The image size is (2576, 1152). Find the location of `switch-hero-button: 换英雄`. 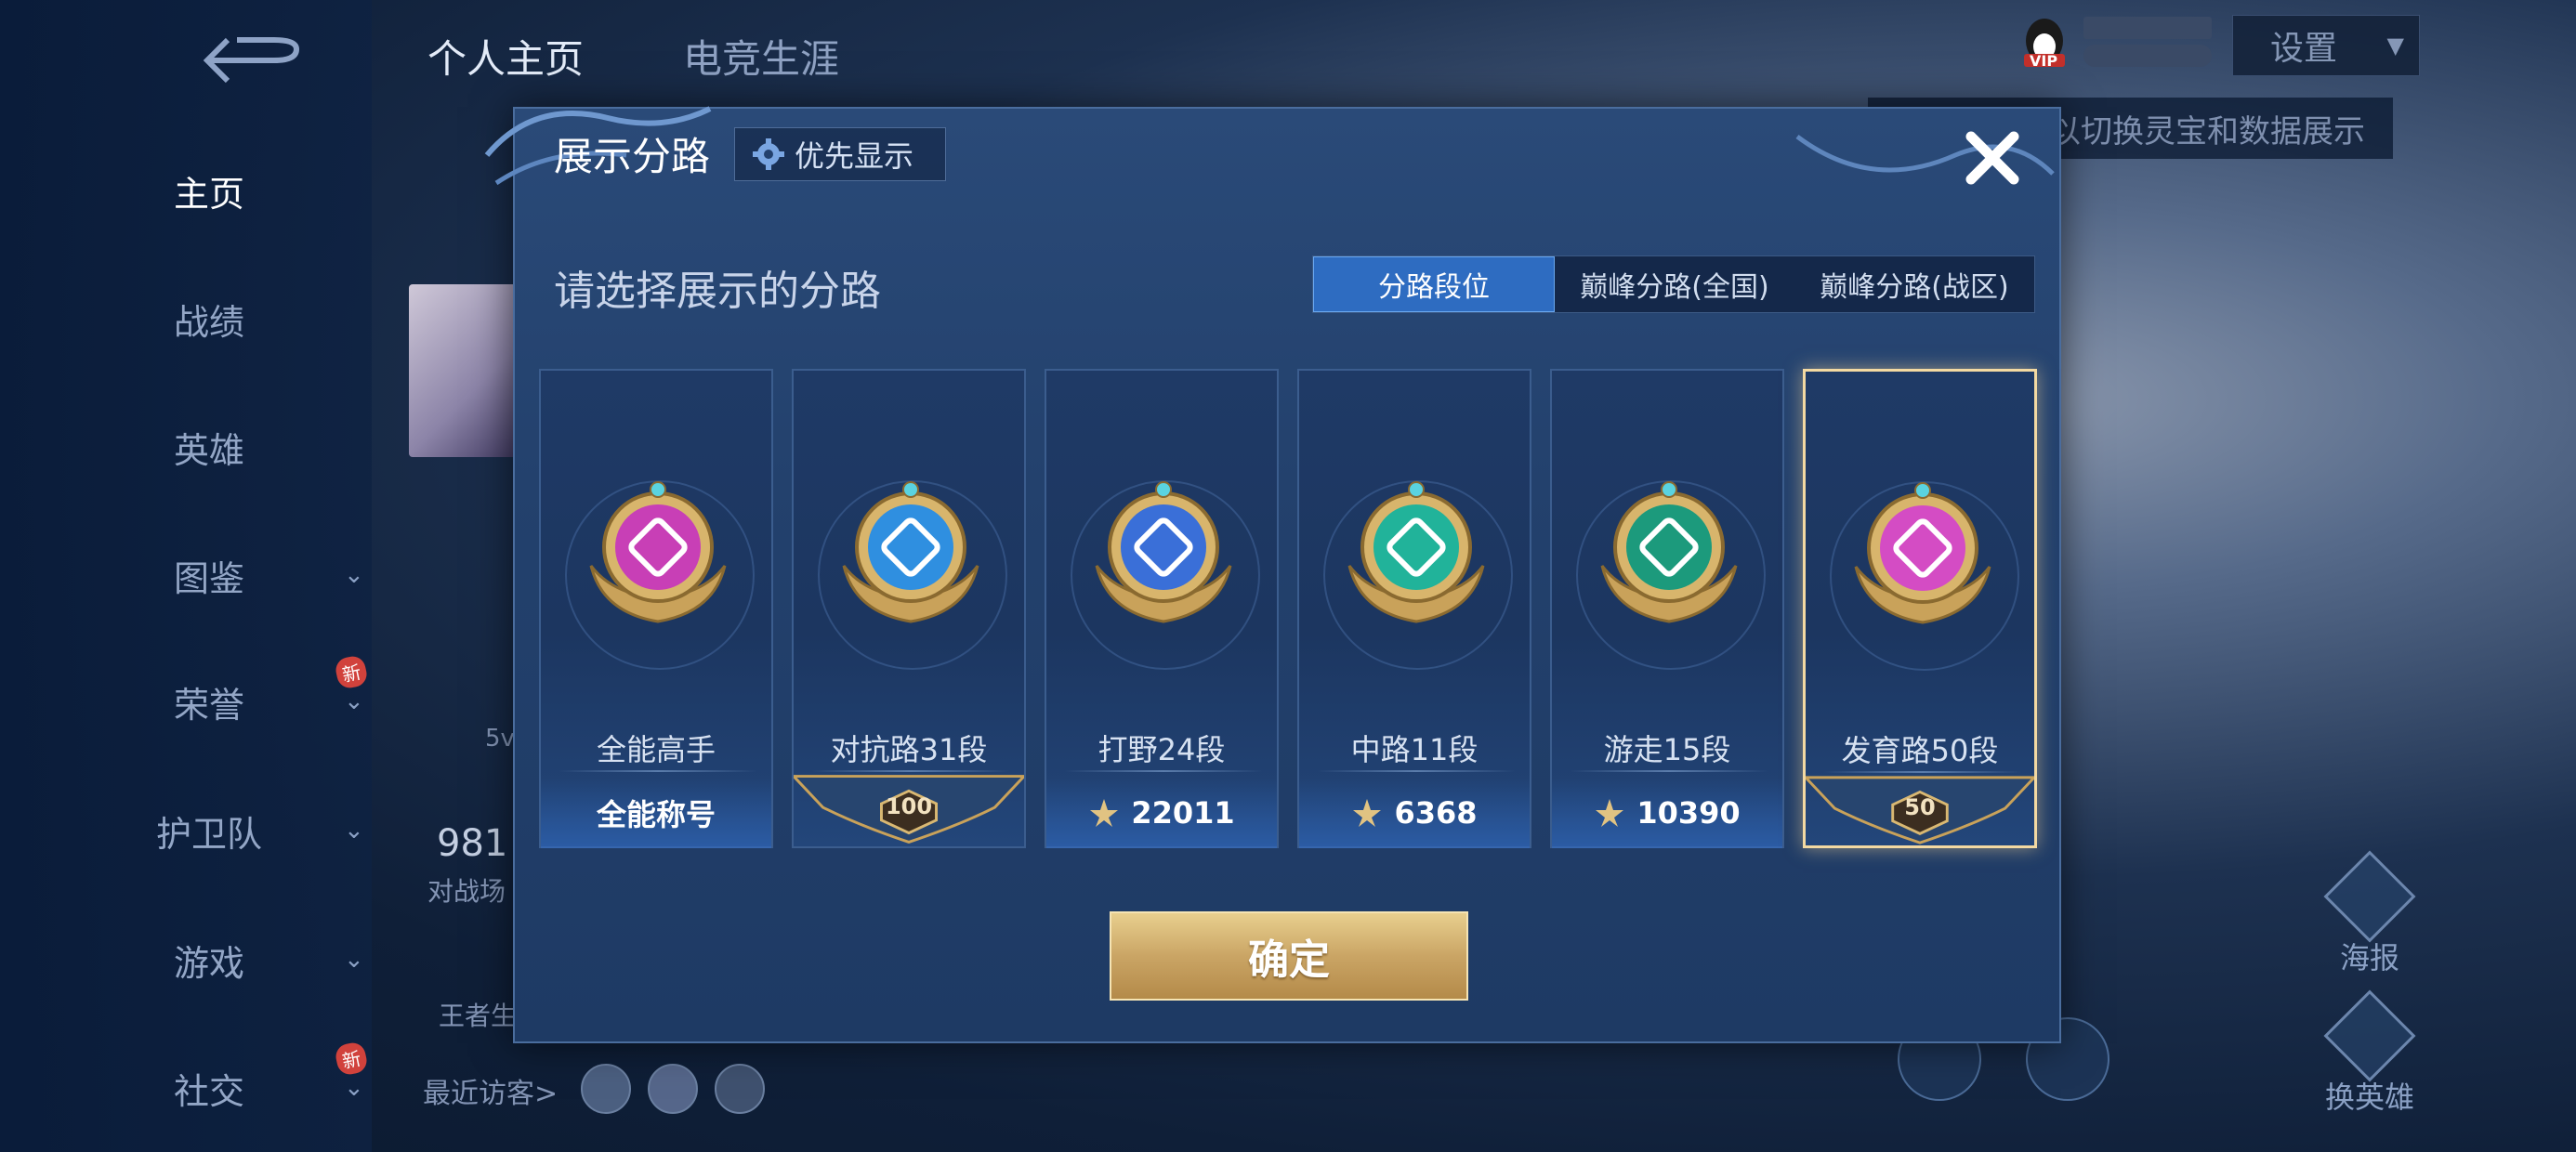

switch-hero-button: 换英雄 is located at coordinates (2369, 1053).